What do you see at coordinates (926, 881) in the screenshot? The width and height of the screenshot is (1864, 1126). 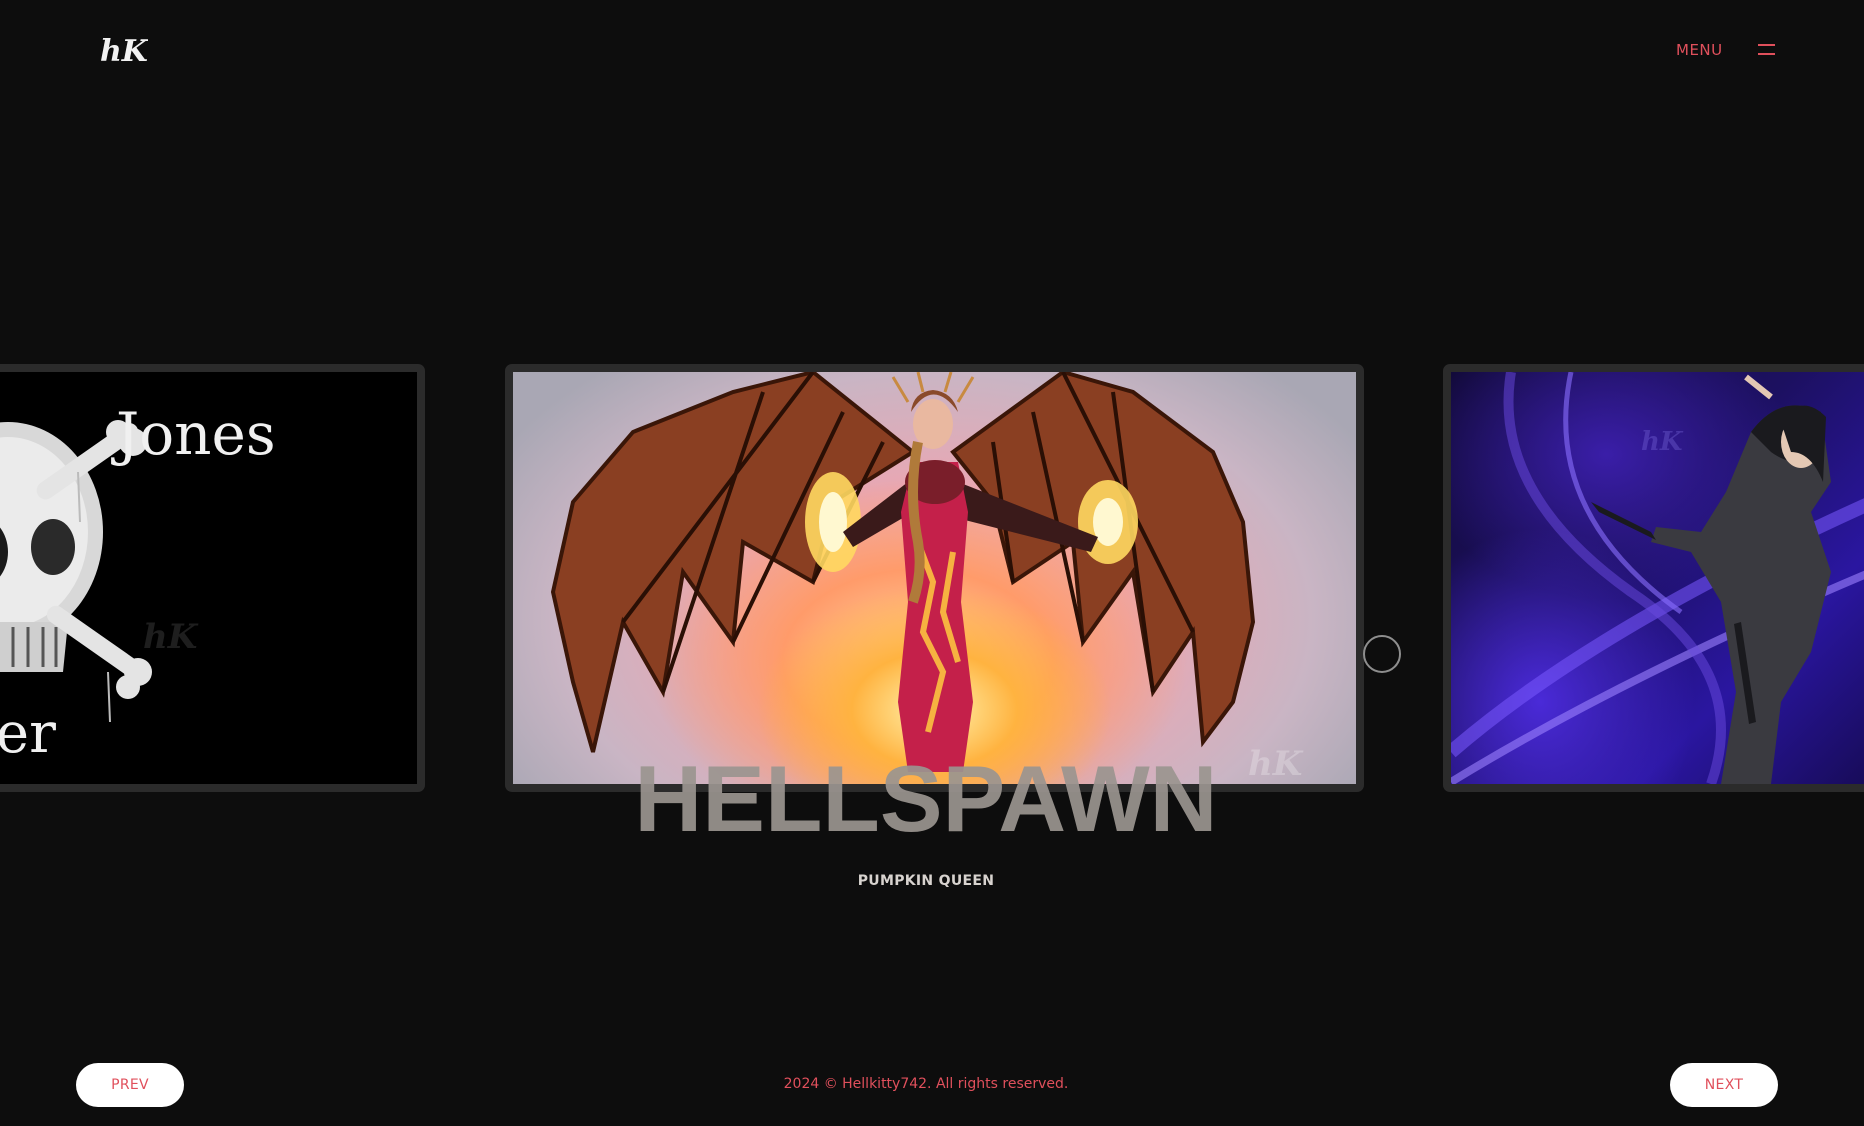 I see `slide-subtitle: PUMPKIN QUEEN` at bounding box center [926, 881].